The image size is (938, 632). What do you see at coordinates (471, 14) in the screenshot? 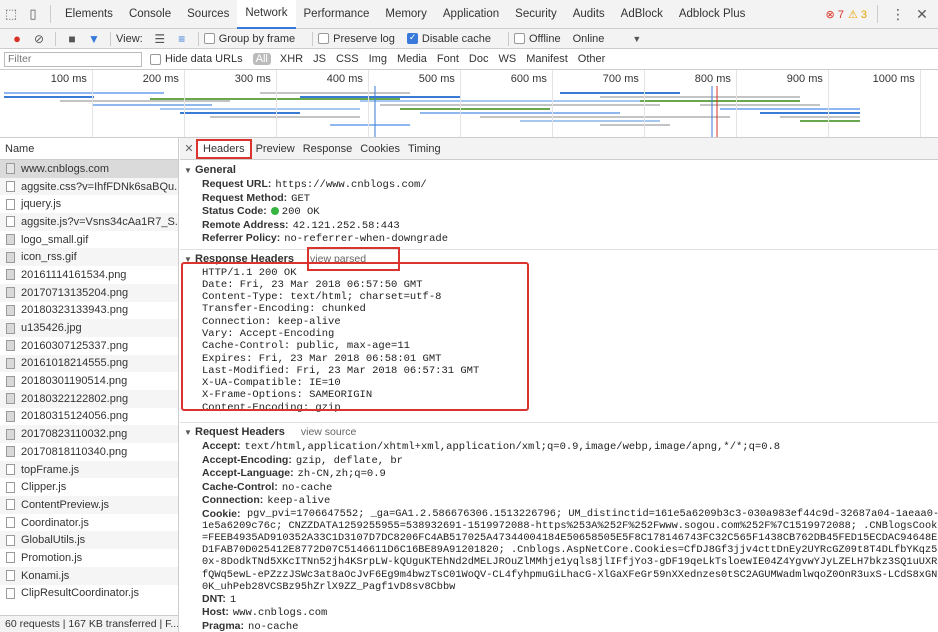
I see `tab-application: Application` at bounding box center [471, 14].